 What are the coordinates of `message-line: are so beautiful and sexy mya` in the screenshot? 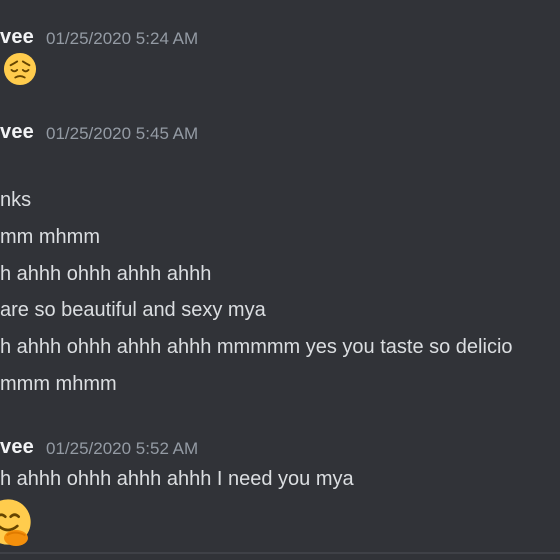 It's located at (133, 310).